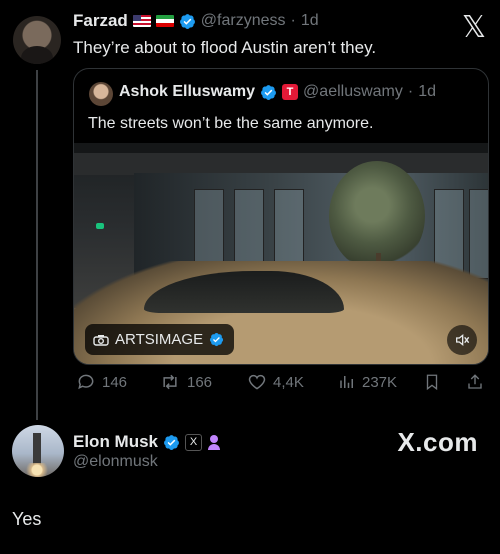  What do you see at coordinates (27, 519) in the screenshot?
I see `reply-text: Yes` at bounding box center [27, 519].